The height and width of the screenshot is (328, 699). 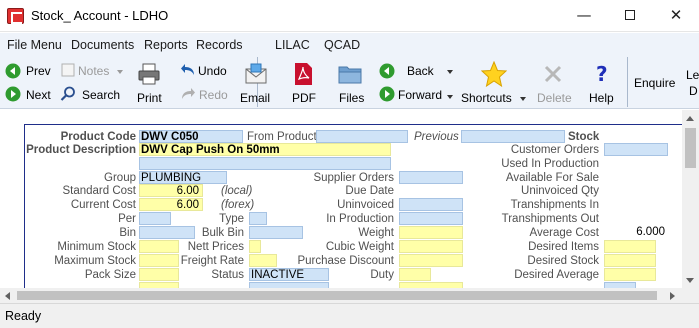 What do you see at coordinates (171, 190) in the screenshot?
I see `standard-cost-field: 6.00` at bounding box center [171, 190].